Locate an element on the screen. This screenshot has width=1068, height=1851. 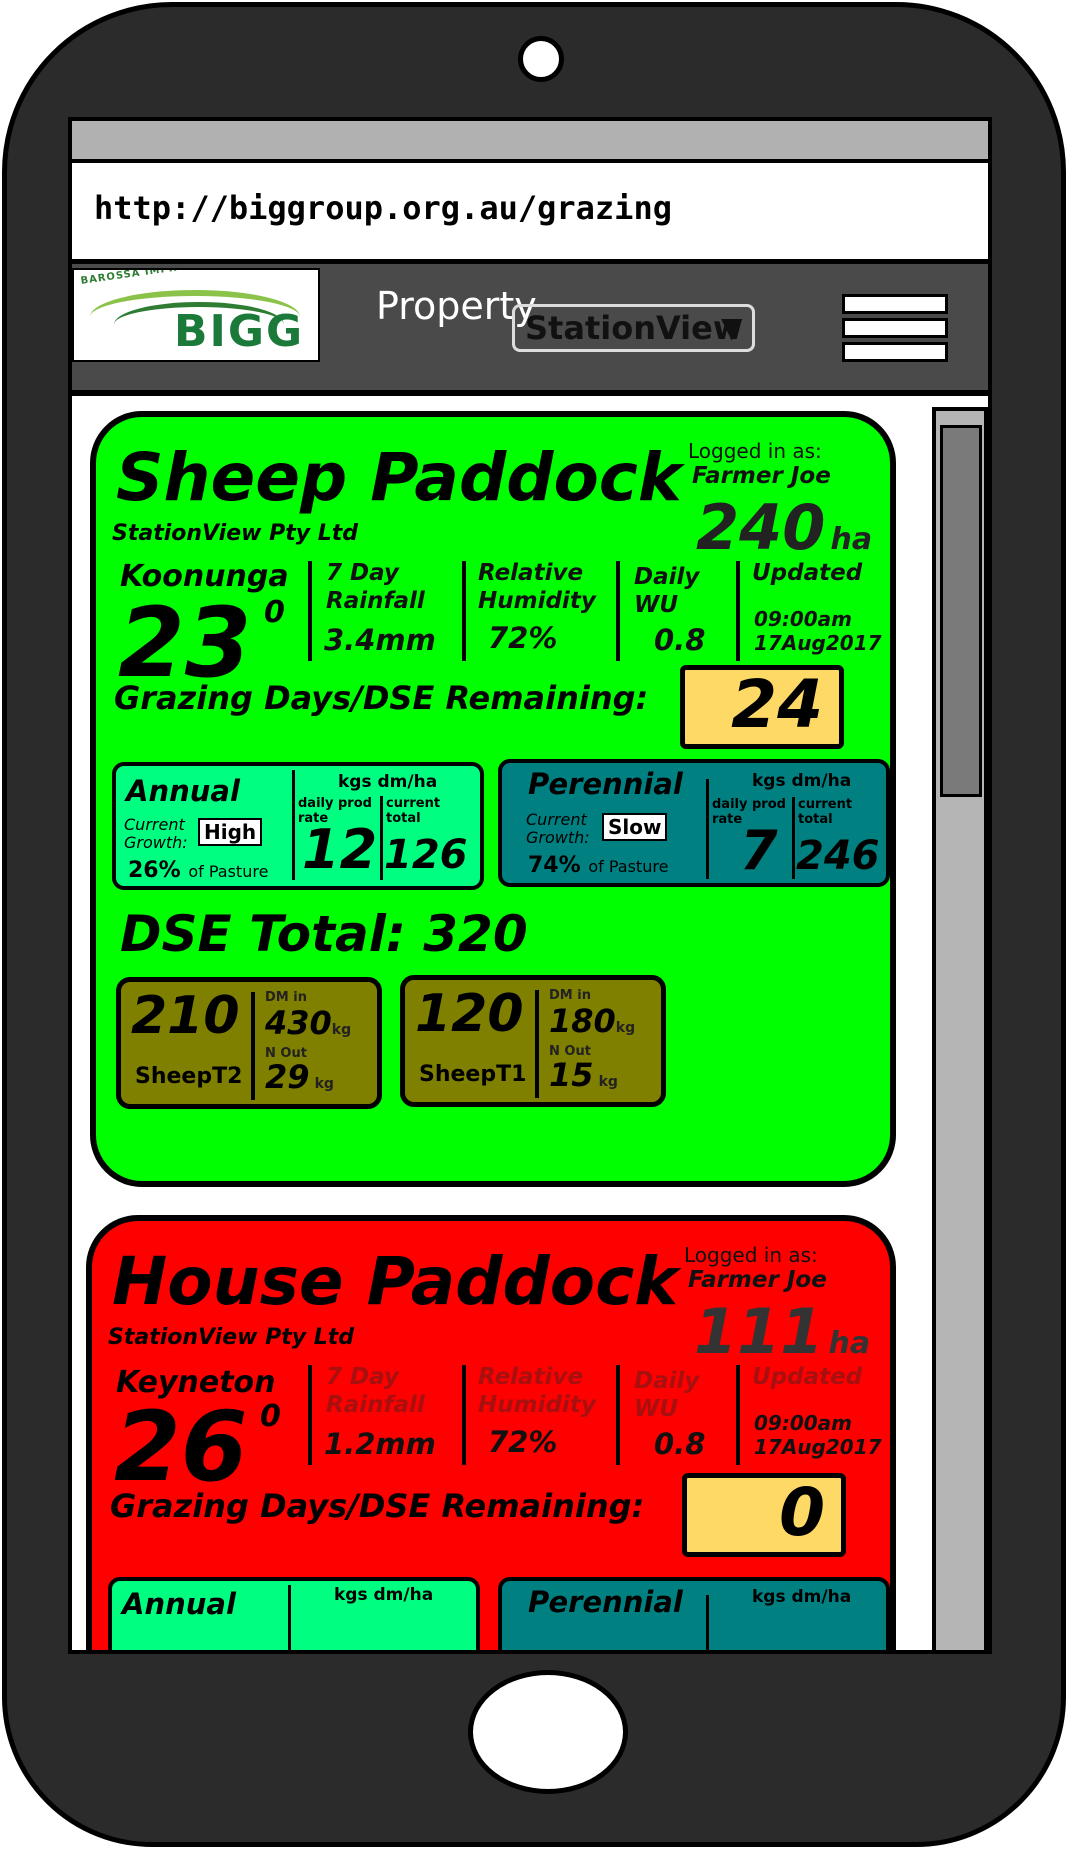
scrollbar is located at coordinates (960, 1028).